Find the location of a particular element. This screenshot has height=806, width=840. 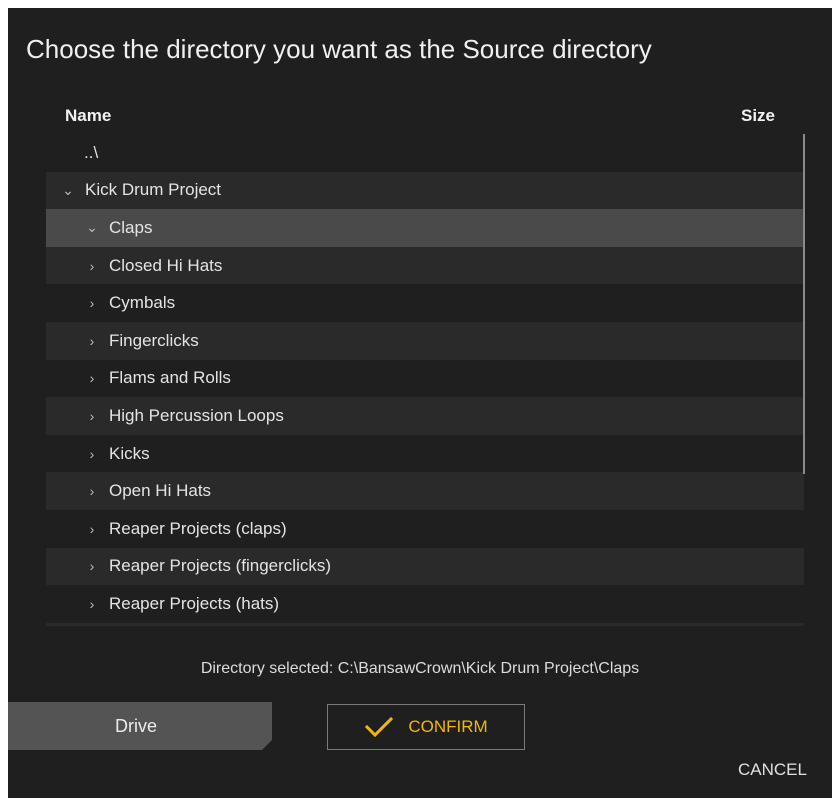

column-header-name: Name is located at coordinates (88, 116).